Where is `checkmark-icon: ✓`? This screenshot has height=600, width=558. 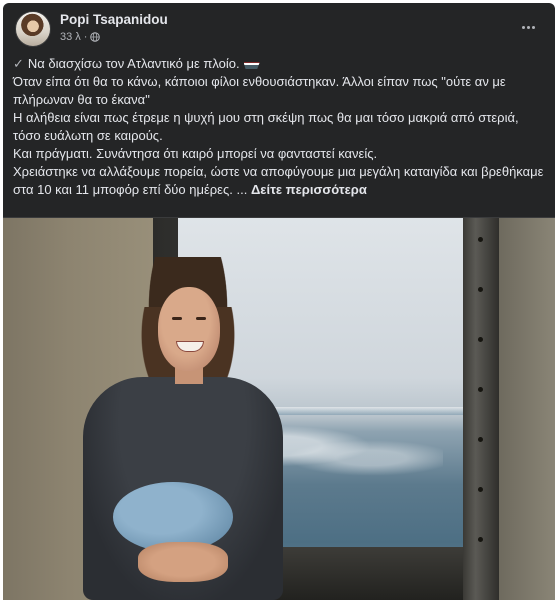
checkmark-icon: ✓ is located at coordinates (18, 63).